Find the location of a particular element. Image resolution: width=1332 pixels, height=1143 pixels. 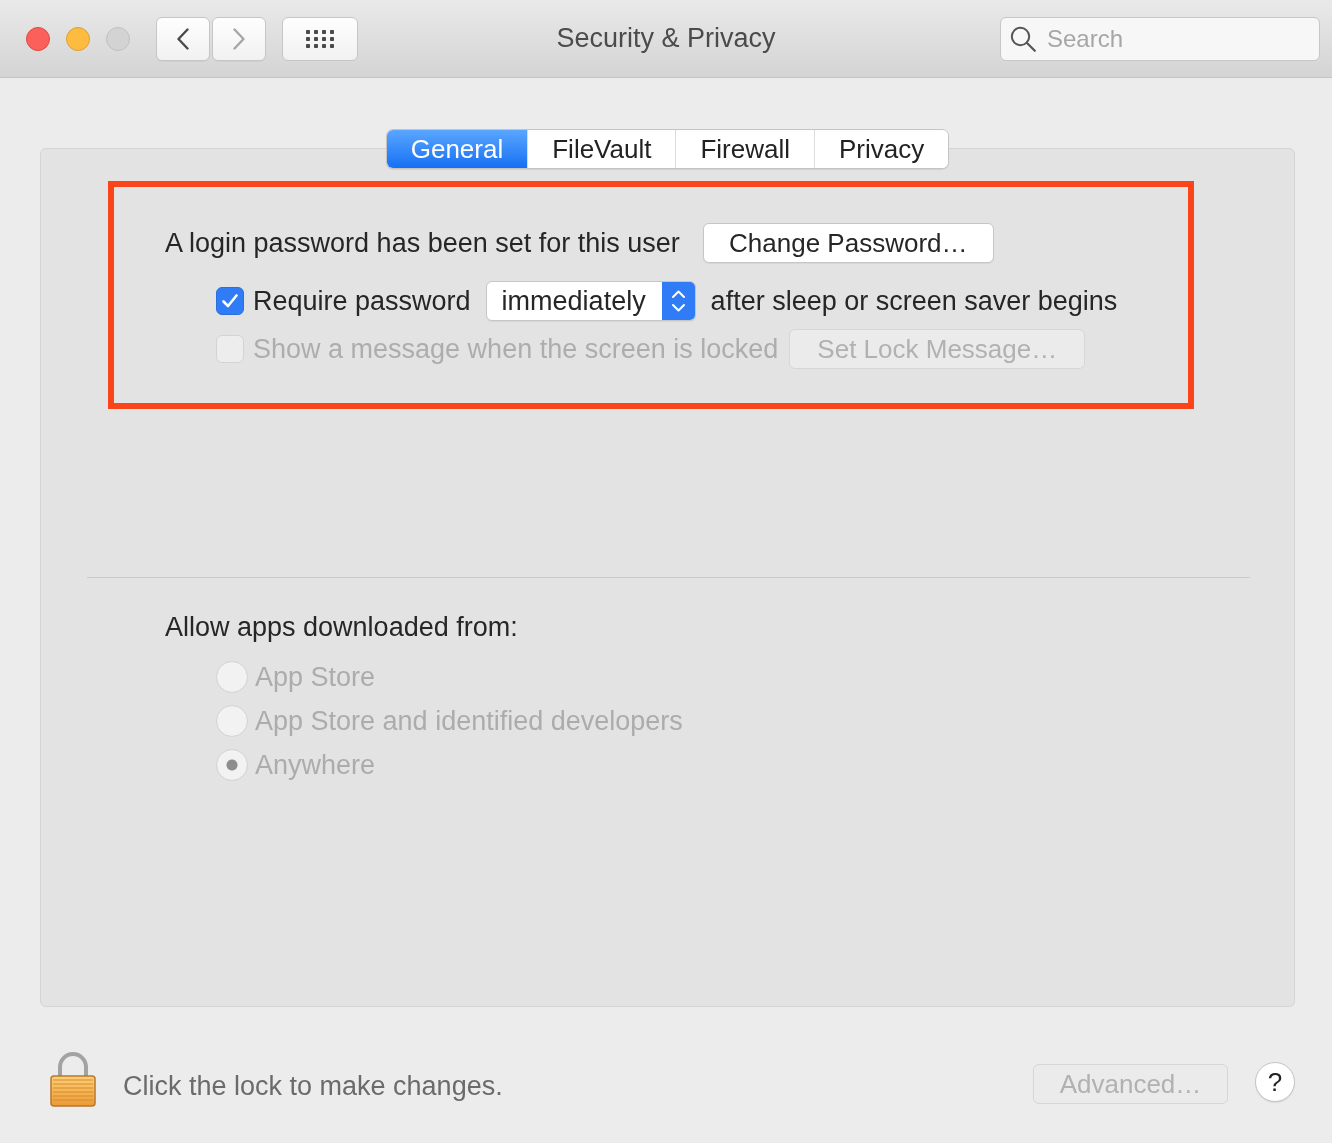

lock-hint-text: Click the lock to make changes. is located at coordinates (313, 1086).